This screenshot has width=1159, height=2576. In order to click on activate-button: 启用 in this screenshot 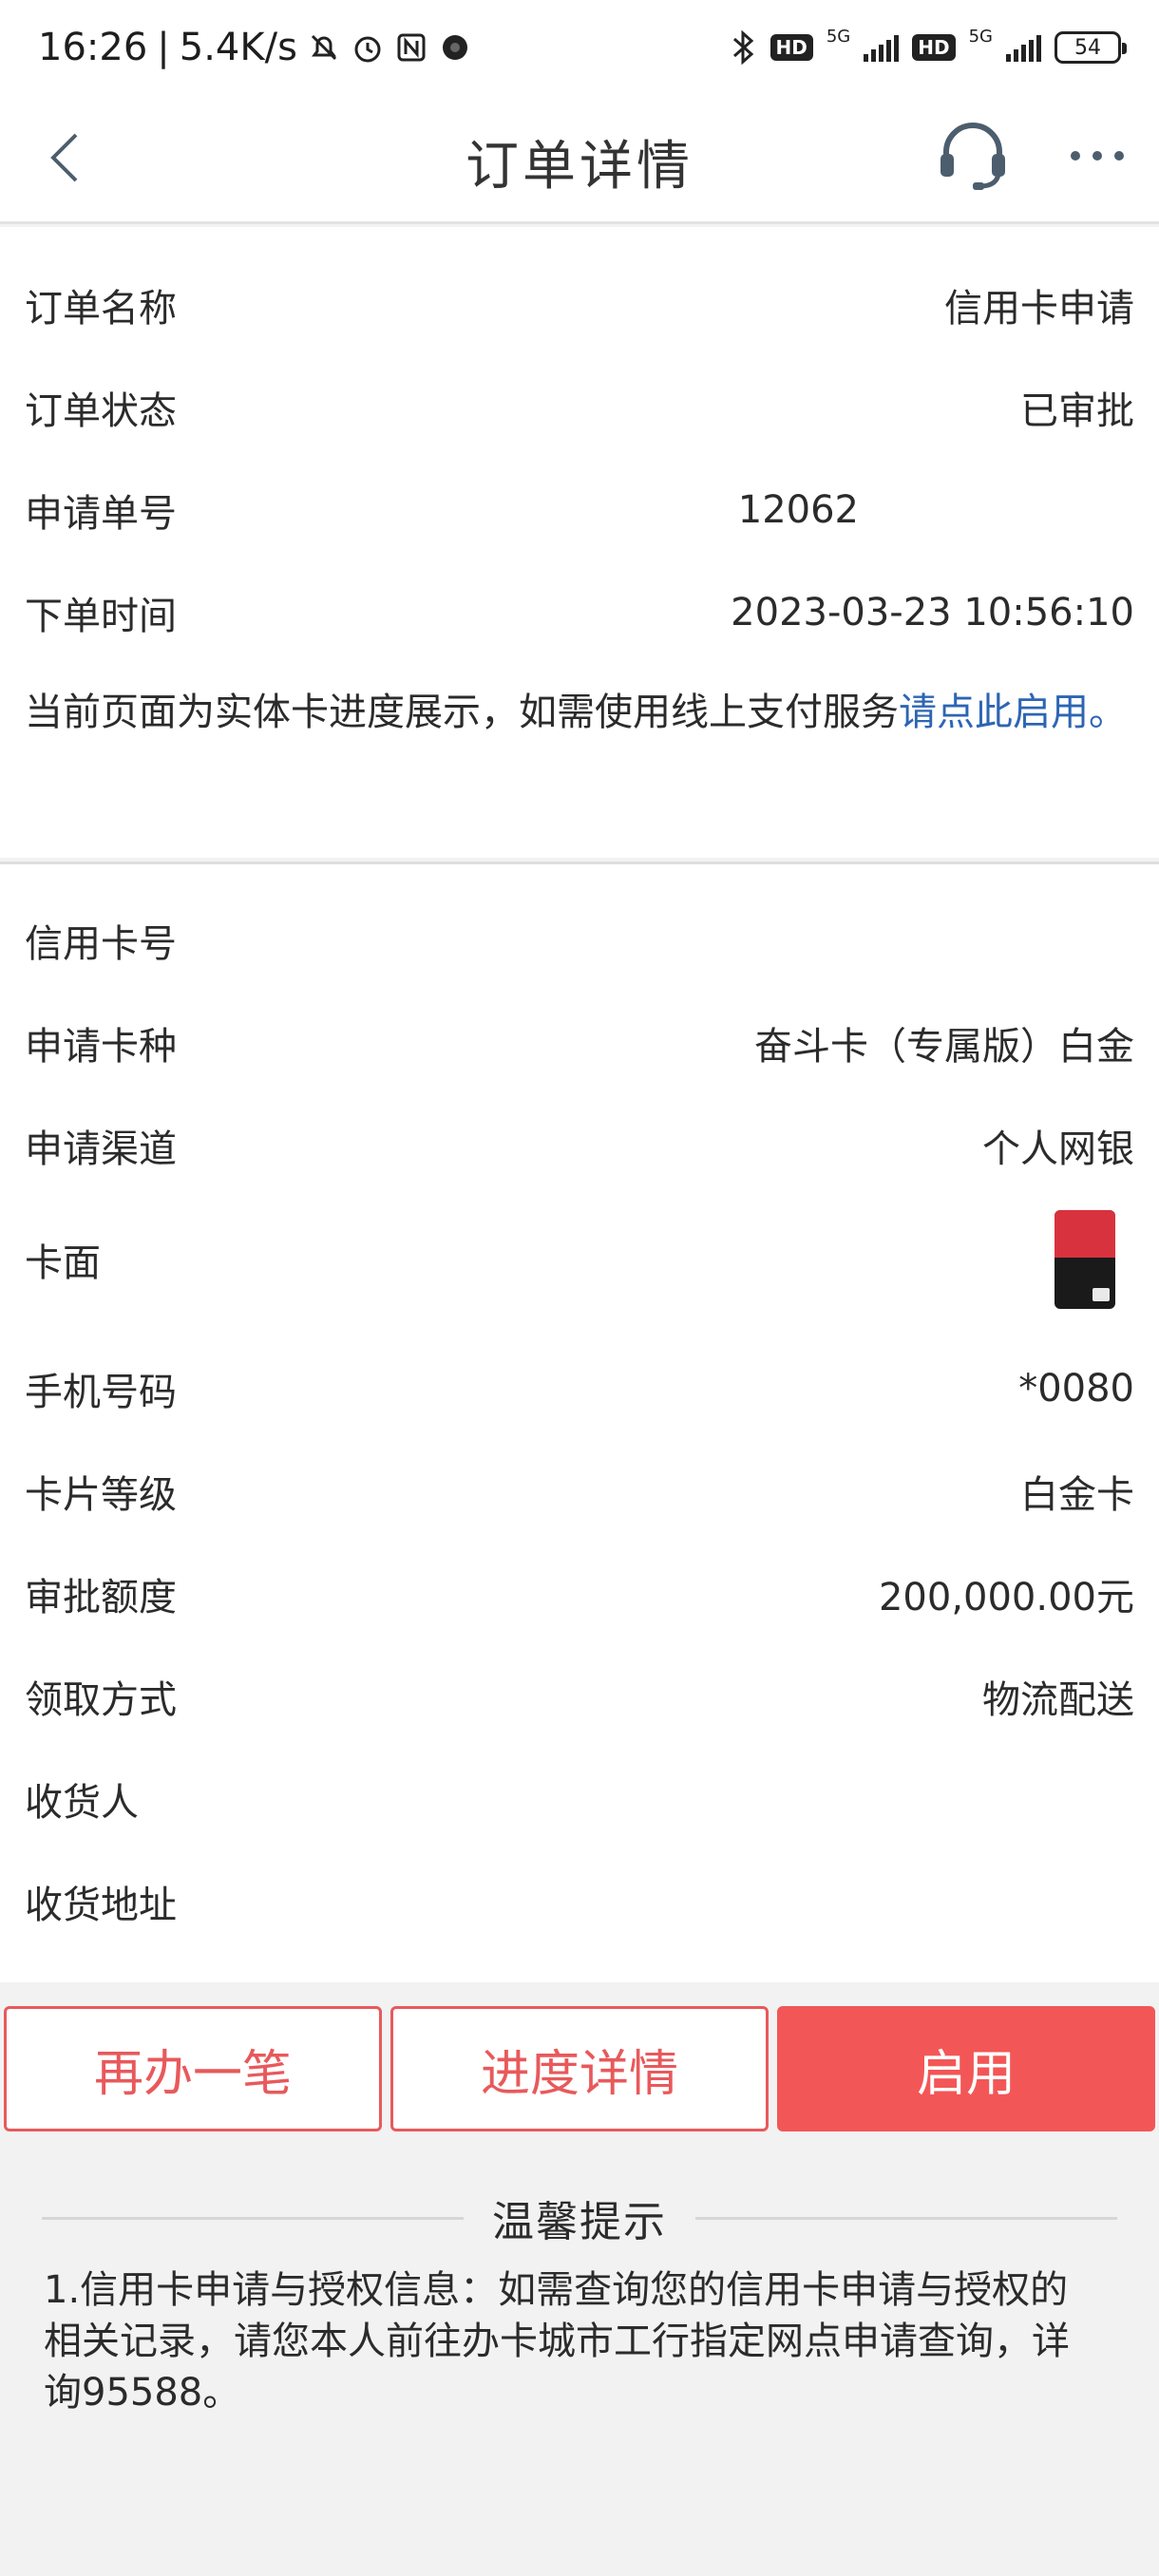, I will do `click(966, 2068)`.